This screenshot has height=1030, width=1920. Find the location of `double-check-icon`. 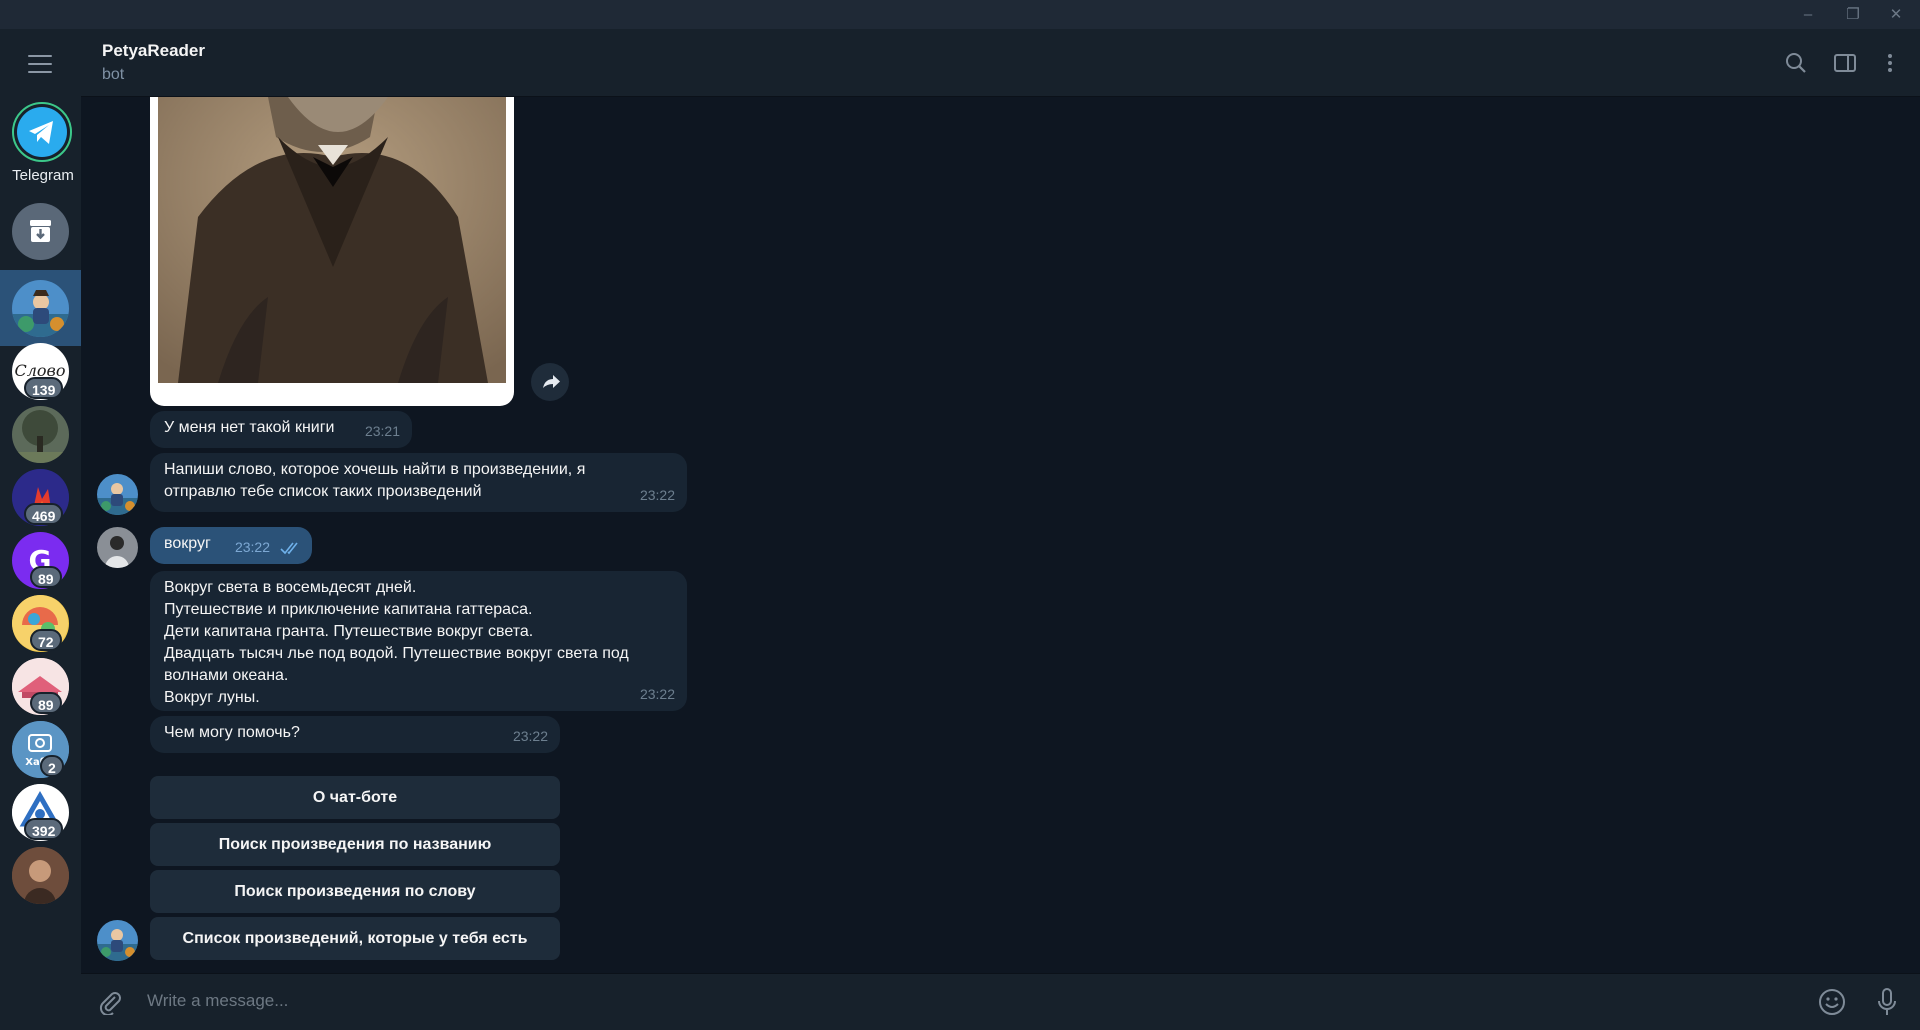

double-check-icon is located at coordinates (289, 548).